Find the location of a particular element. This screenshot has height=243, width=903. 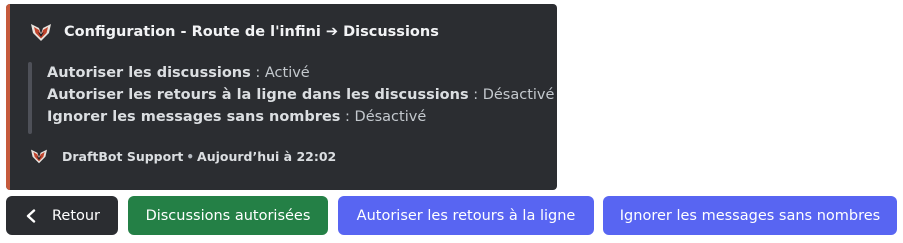

back-button: Retour is located at coordinates (62, 215).